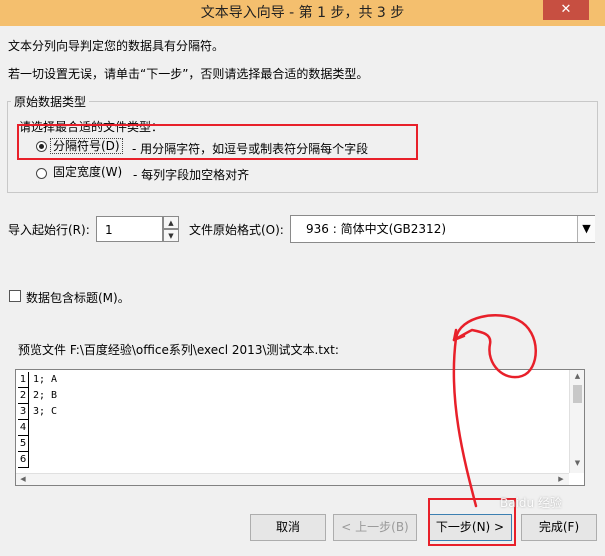 The image size is (605, 556). I want to click on down-arrow-icon: ▼, so click(171, 236).